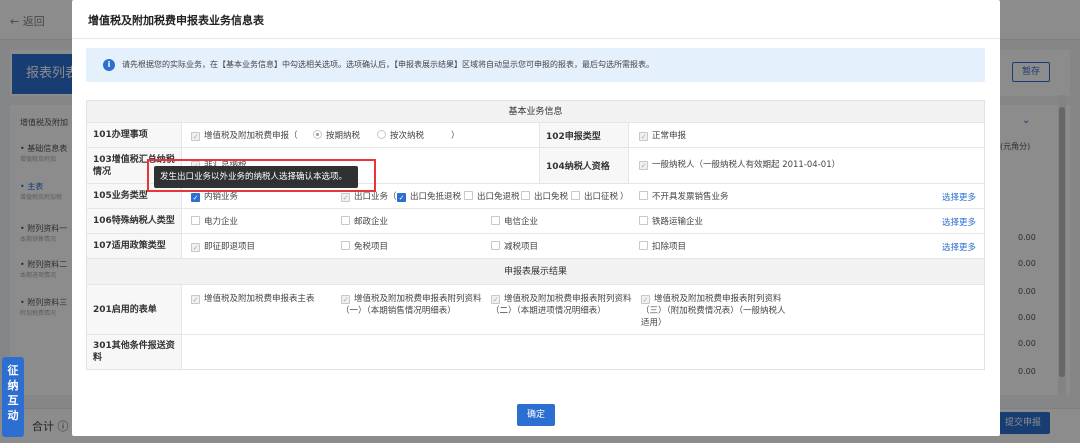 Image resolution: width=1080 pixels, height=443 pixels. Describe the element at coordinates (109, 65) in the screenshot. I see `info-icon: i` at that location.